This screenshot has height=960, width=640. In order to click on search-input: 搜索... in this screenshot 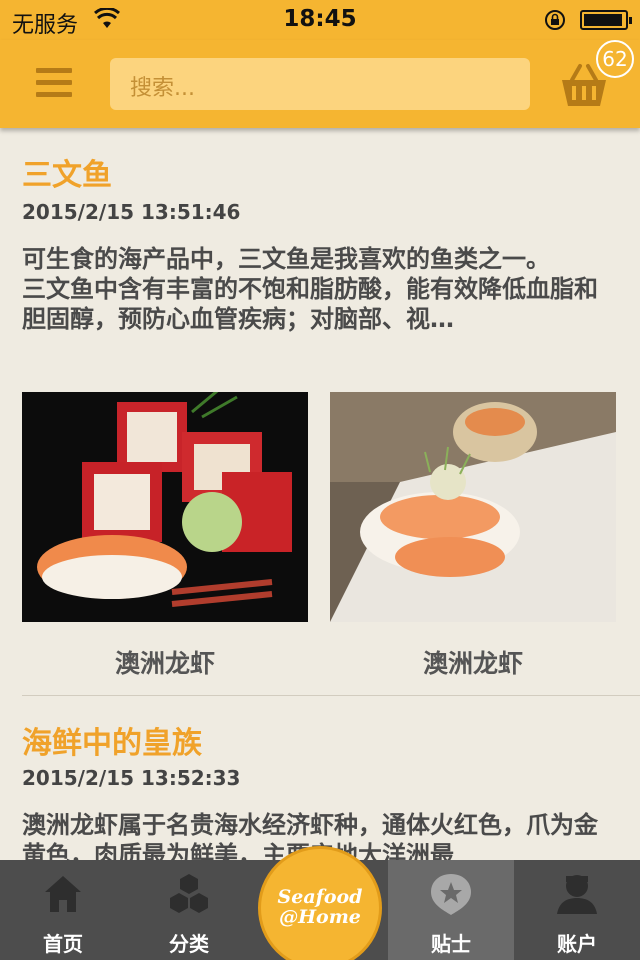, I will do `click(320, 84)`.